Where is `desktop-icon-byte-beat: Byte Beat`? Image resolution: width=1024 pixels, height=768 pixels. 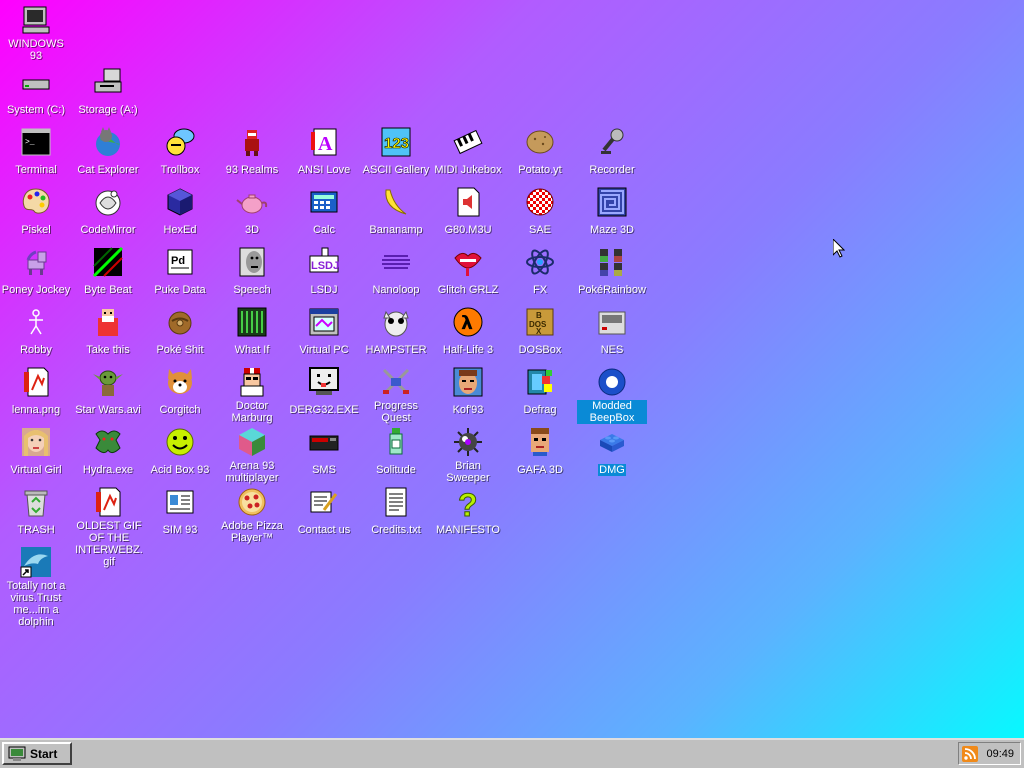
desktop-icon-byte-beat: Byte Beat is located at coordinates (108, 272).